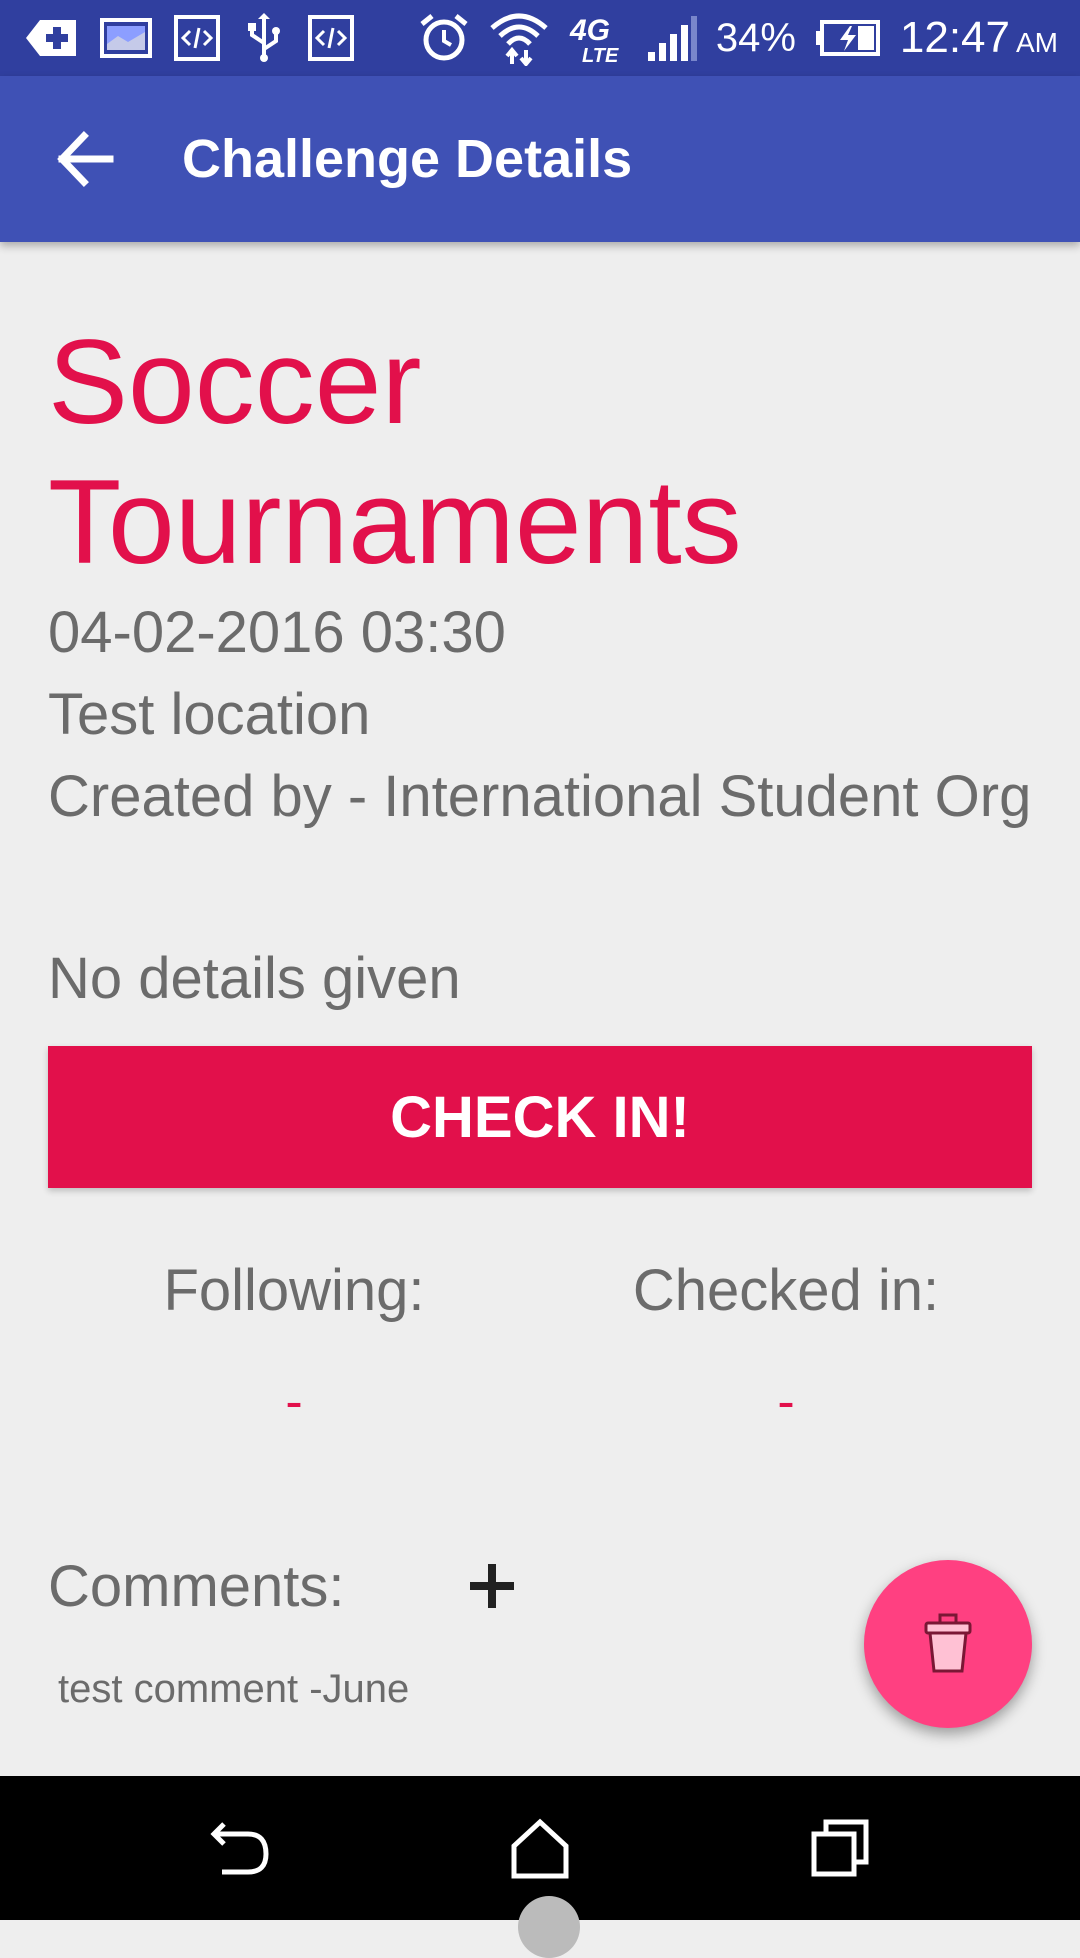 This screenshot has height=1958, width=1080. Describe the element at coordinates (540, 1117) in the screenshot. I see `check-in-button: CHECK IN!` at that location.